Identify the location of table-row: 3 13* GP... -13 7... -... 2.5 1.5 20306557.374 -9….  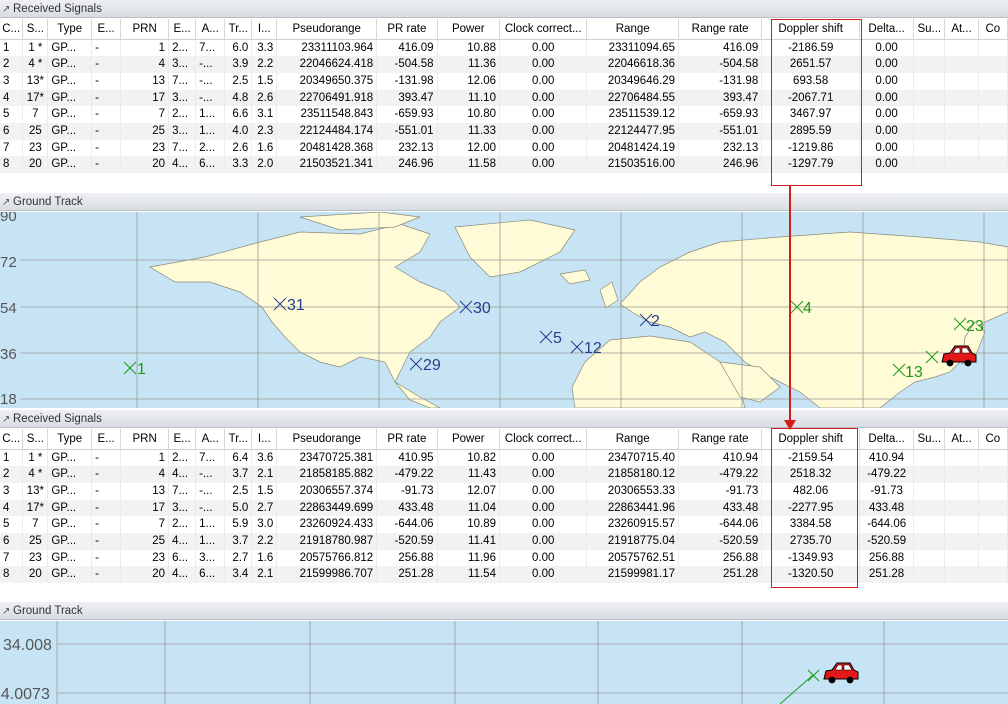
(504, 491).